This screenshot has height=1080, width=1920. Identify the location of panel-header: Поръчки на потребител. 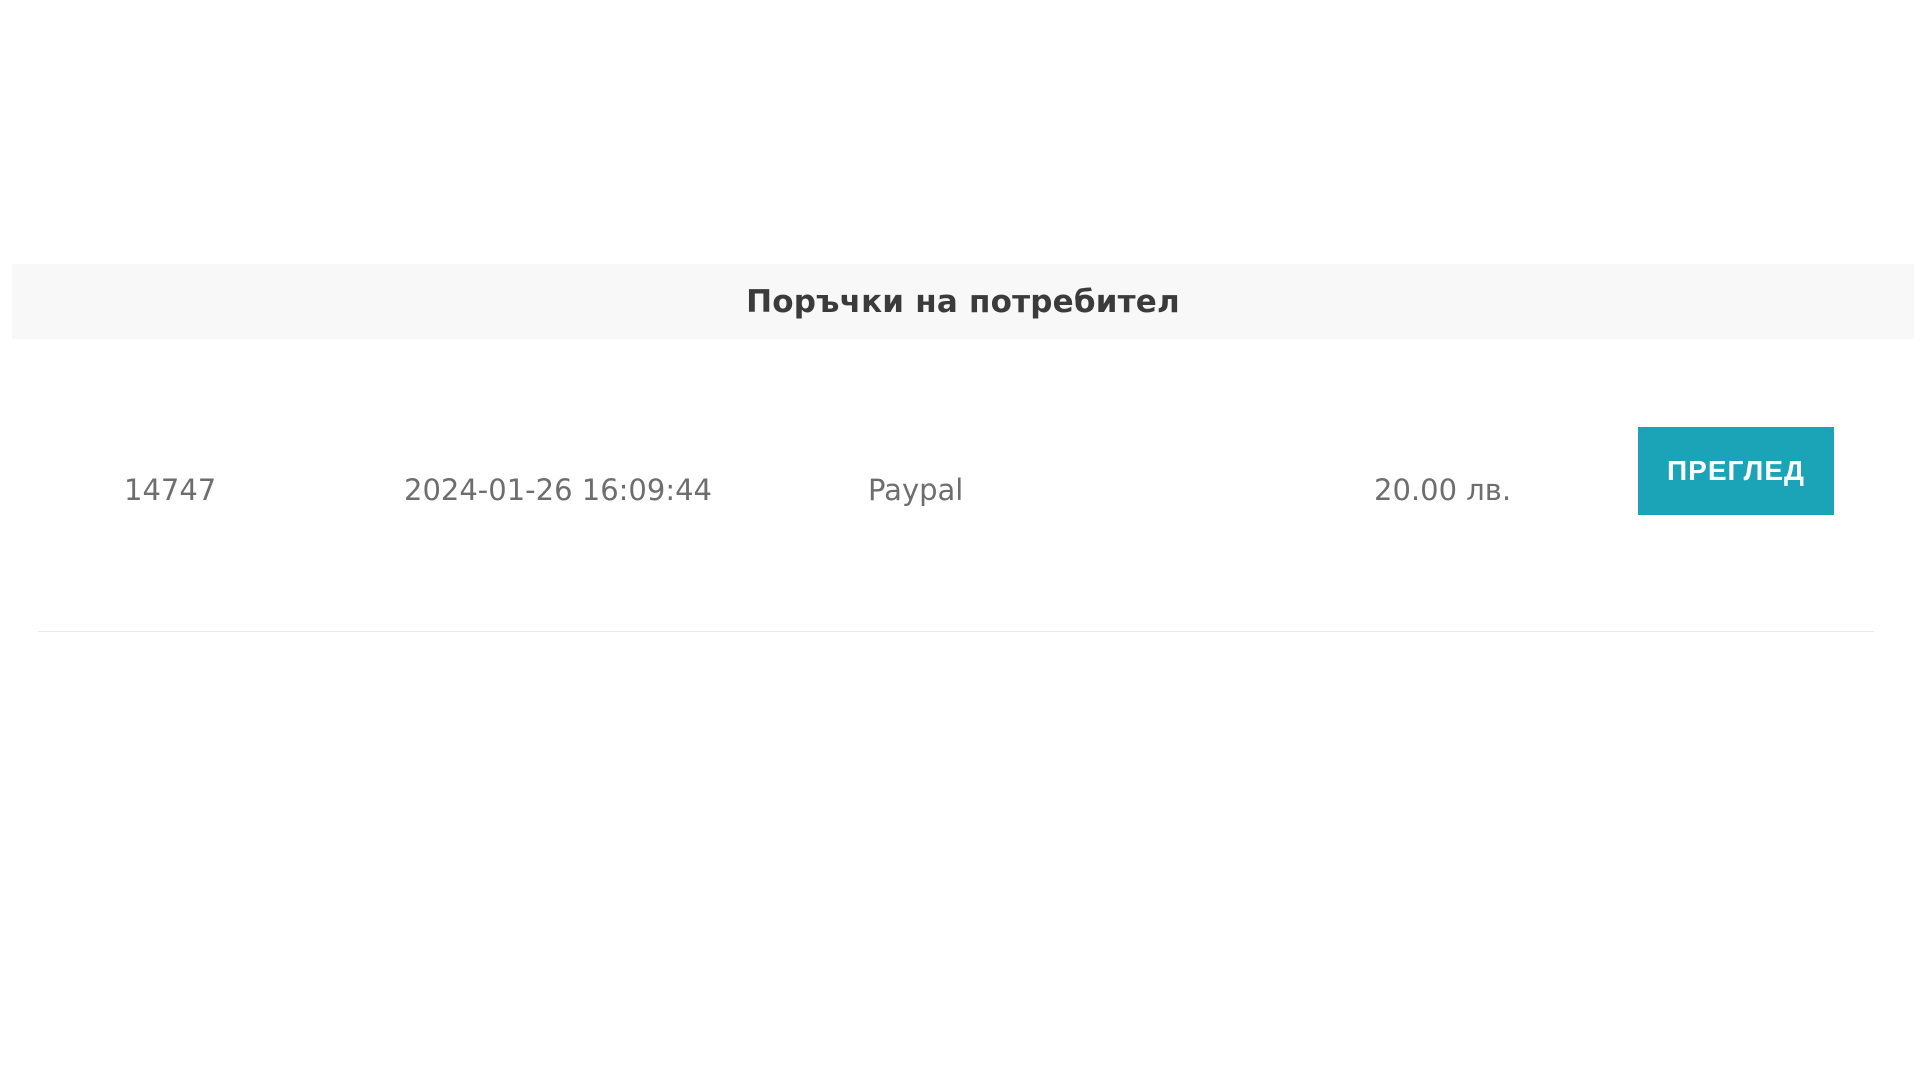
(963, 301).